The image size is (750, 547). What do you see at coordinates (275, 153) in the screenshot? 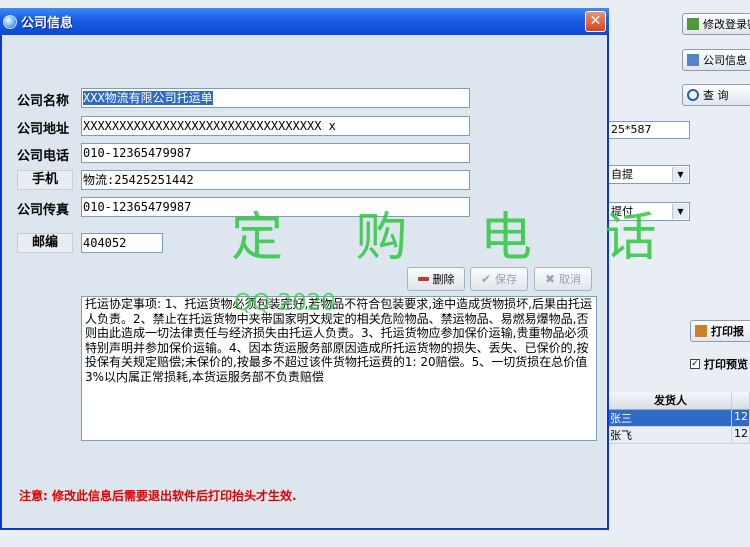
I see `company-phone-input: 010-12365479987` at bounding box center [275, 153].